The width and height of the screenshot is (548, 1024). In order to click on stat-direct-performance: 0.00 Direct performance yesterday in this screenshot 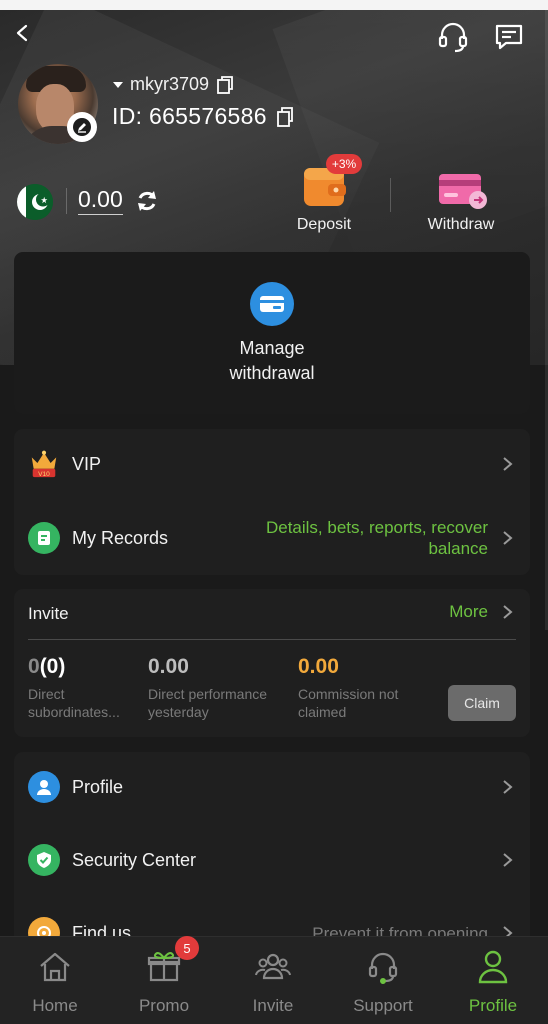, I will do `click(218, 688)`.